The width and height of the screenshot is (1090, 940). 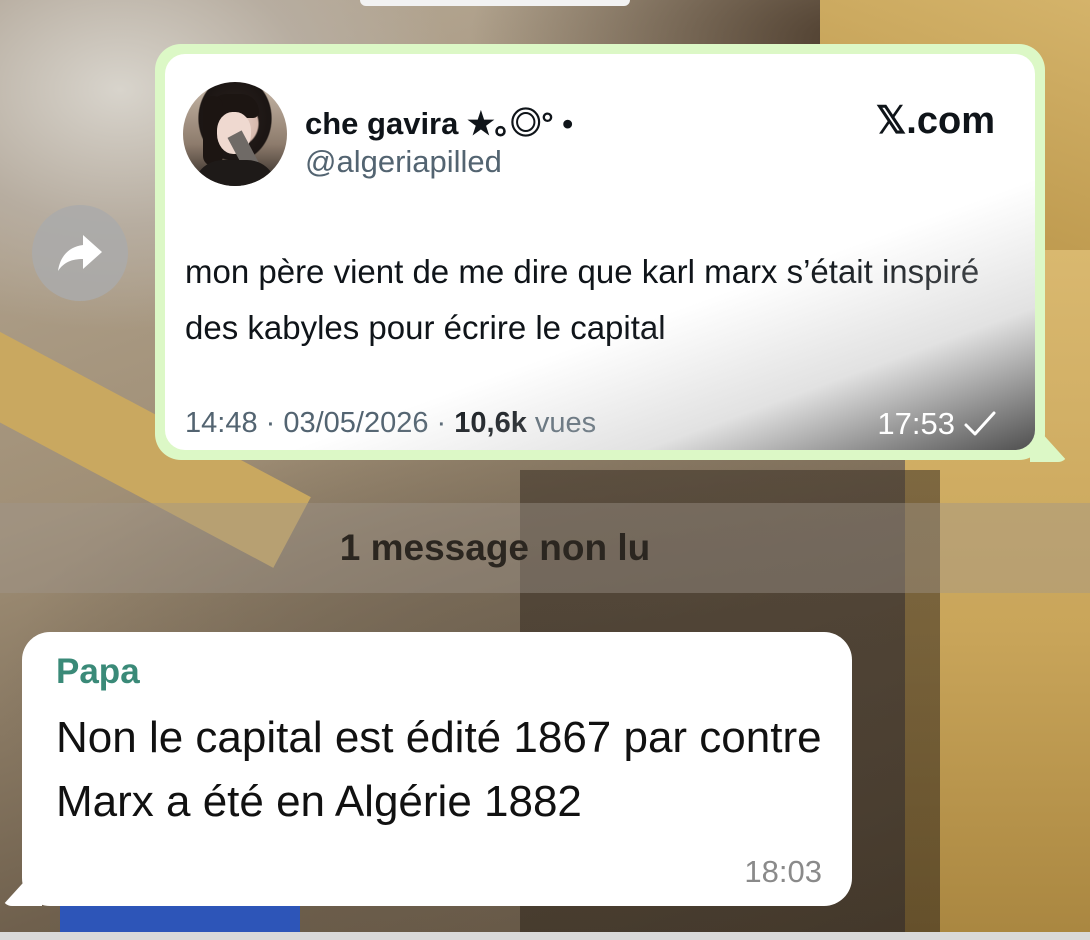 What do you see at coordinates (235, 173) in the screenshot?
I see `avatar-shirt` at bounding box center [235, 173].